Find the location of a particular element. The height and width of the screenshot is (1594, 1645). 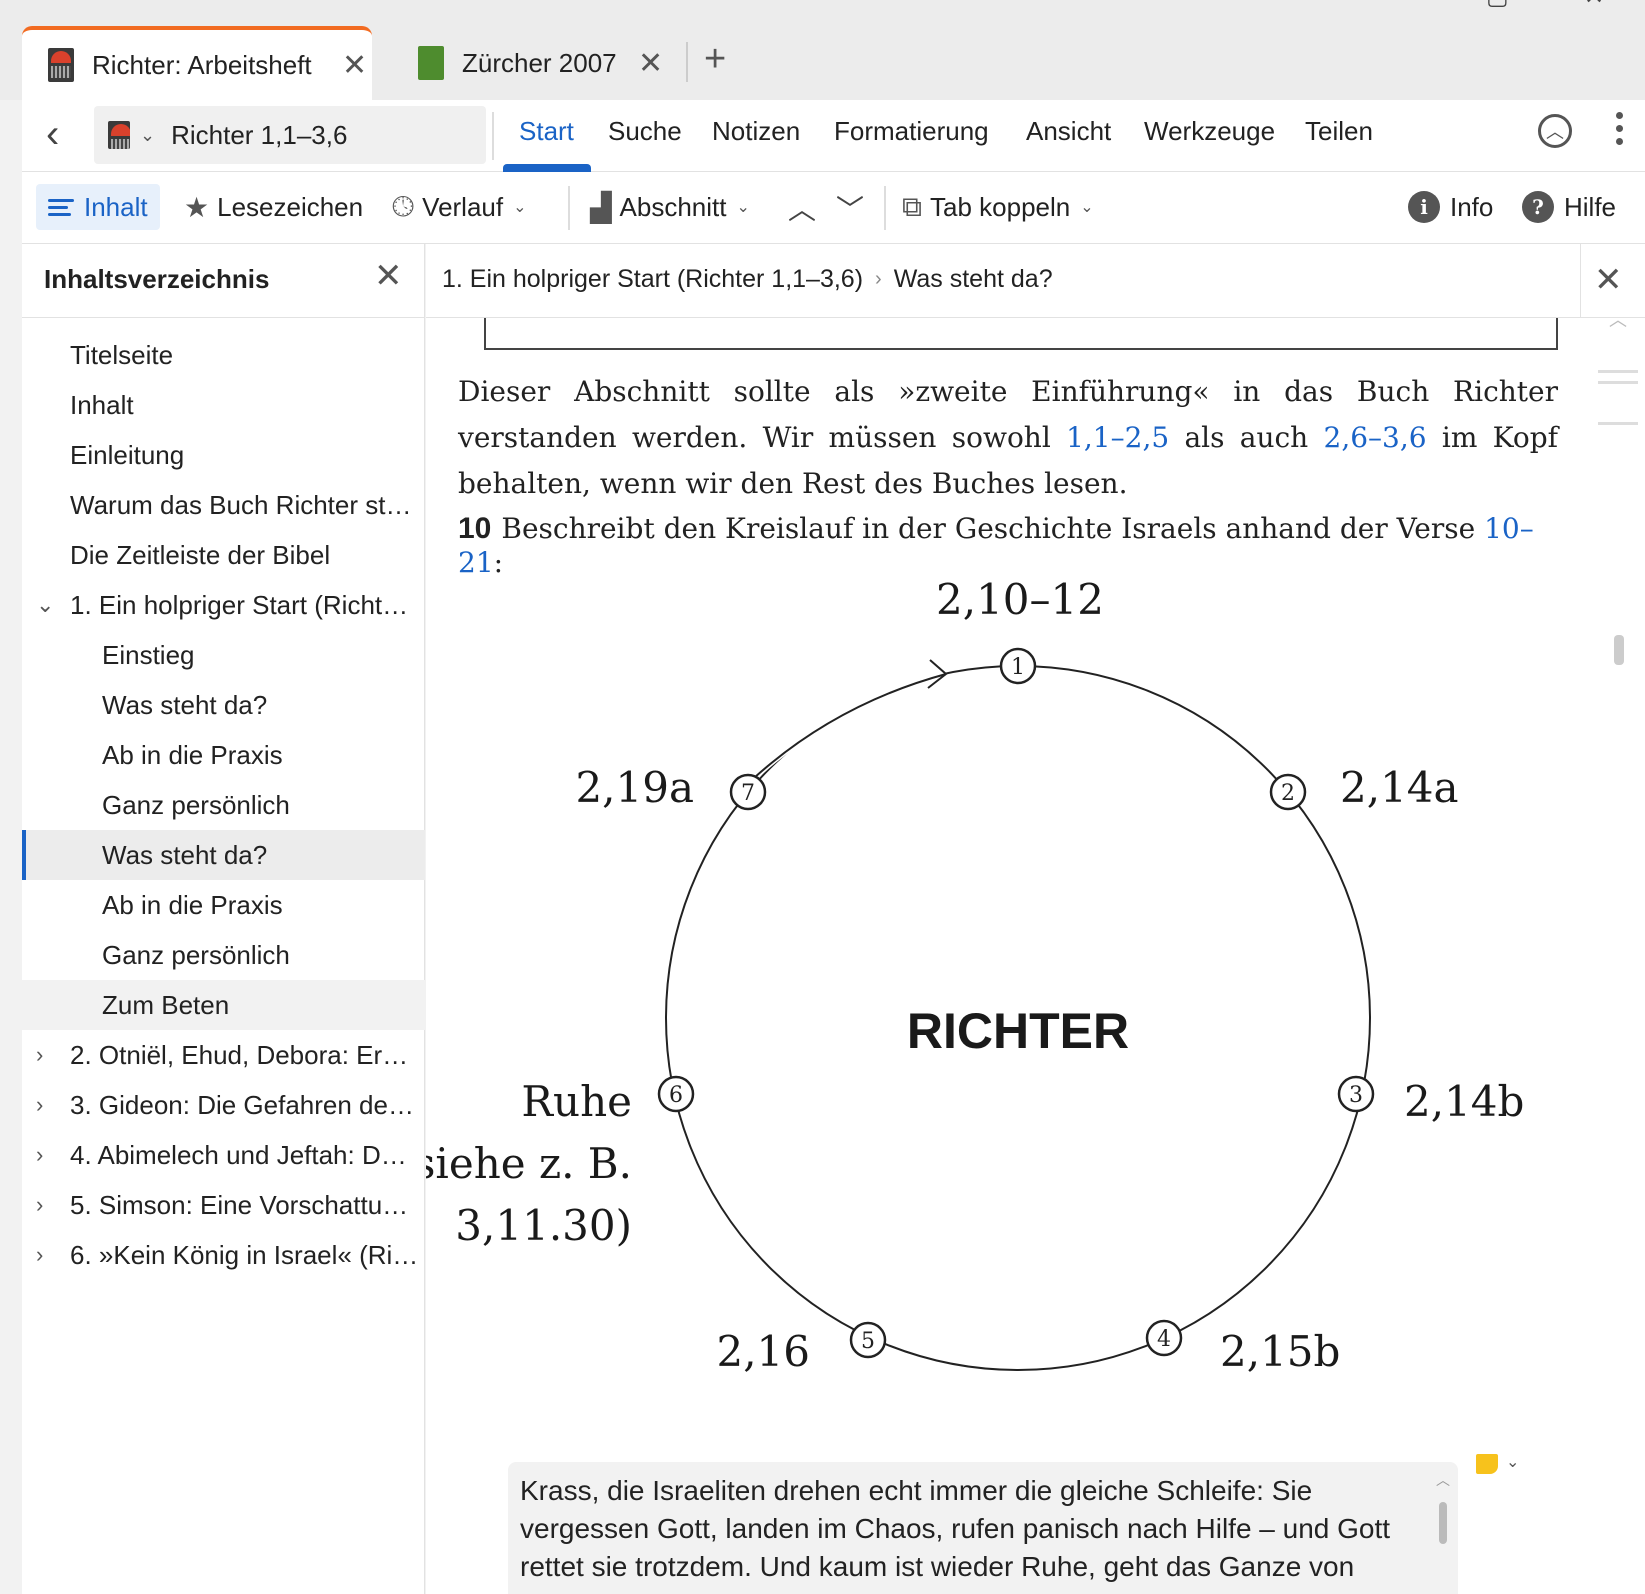

tab-zuercher-2007: Zürcher 2007 ✕ is located at coordinates (537, 63).